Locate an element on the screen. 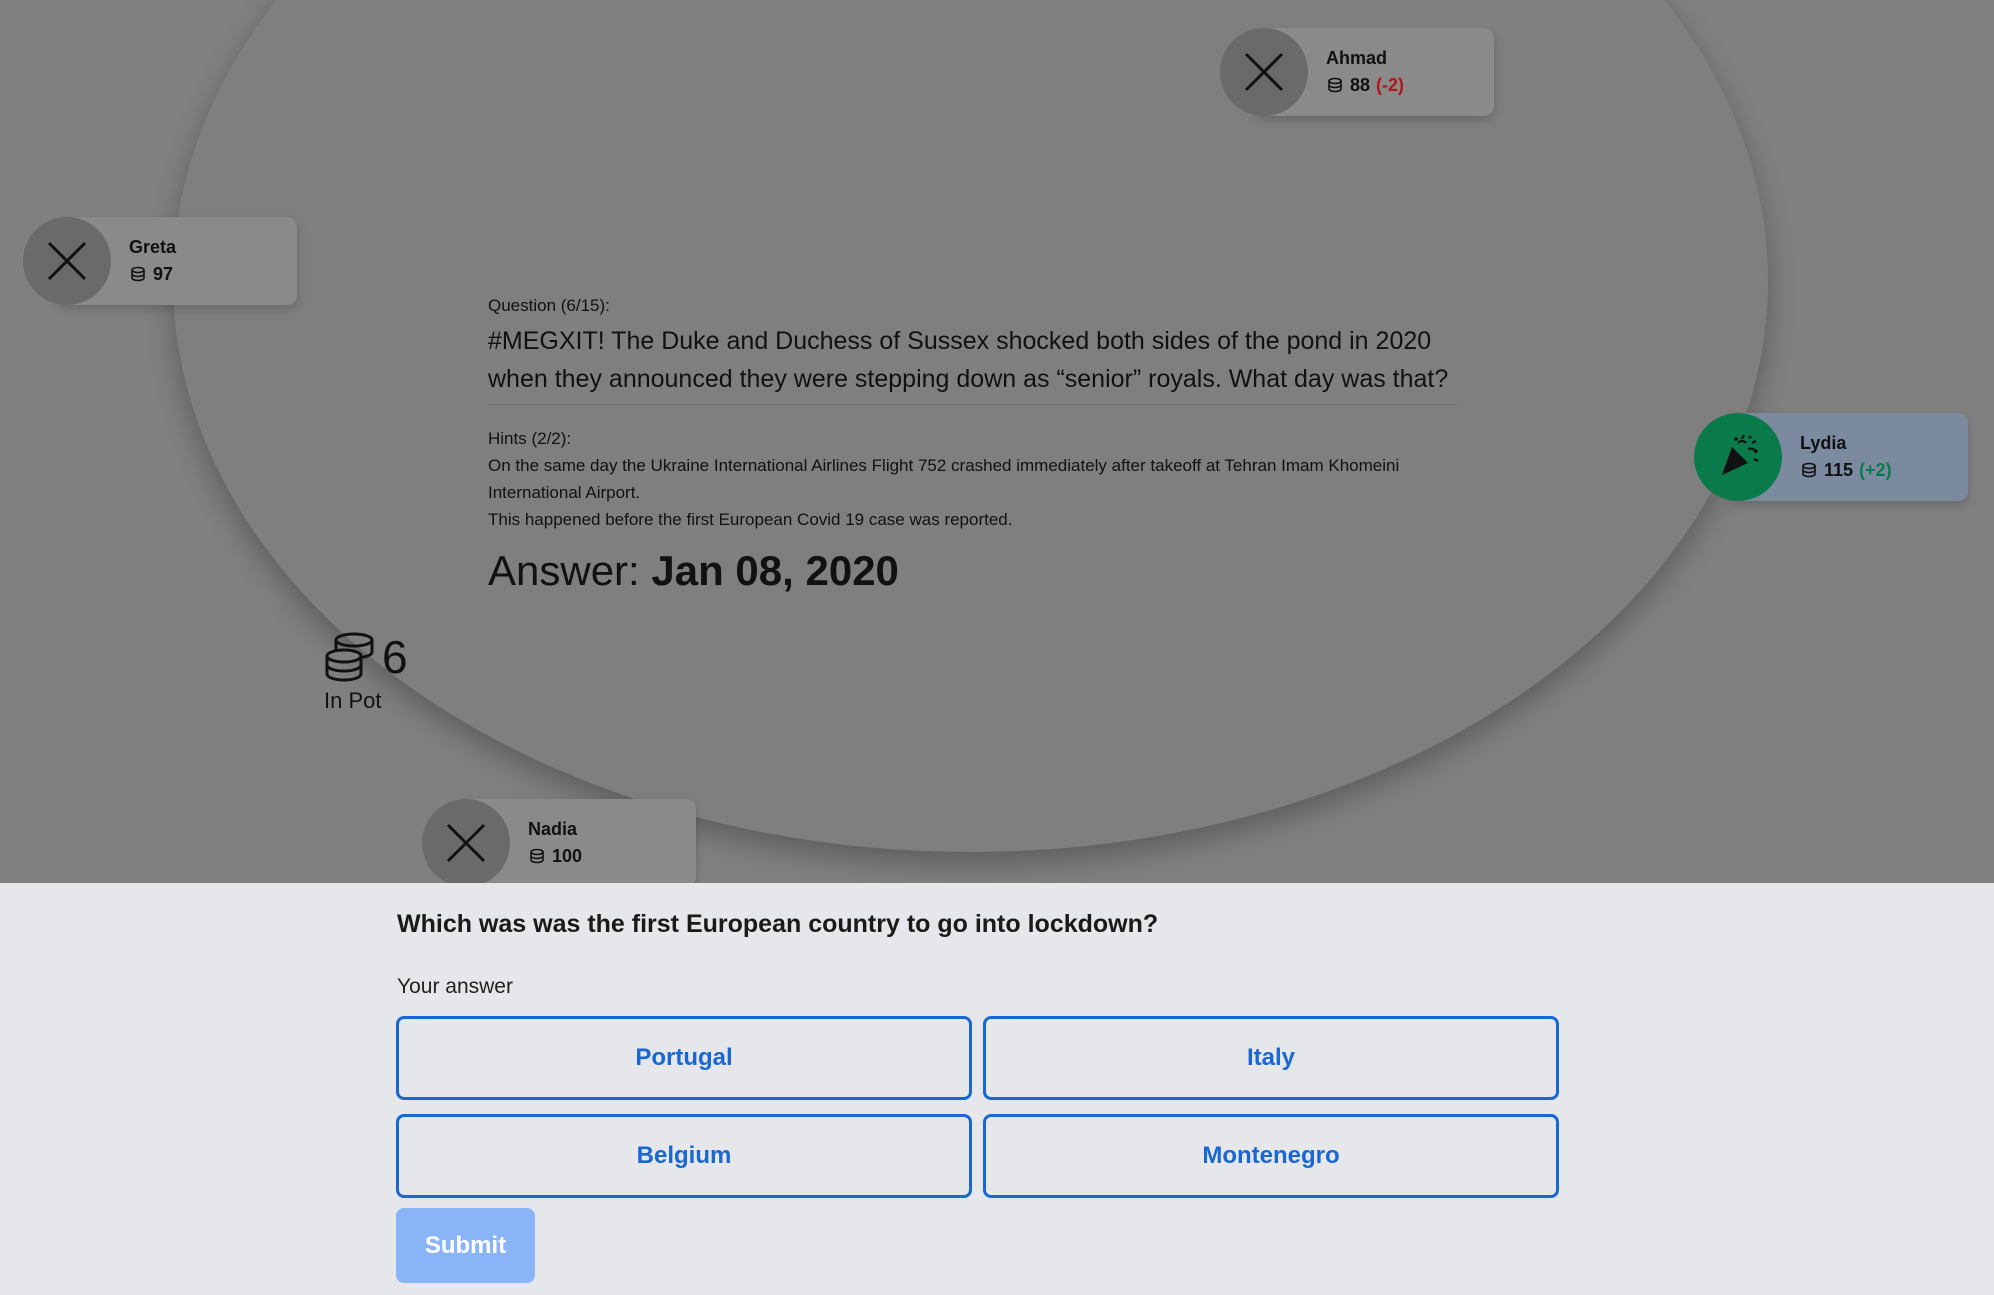 Image resolution: width=1994 pixels, height=1295 pixels. player-nadia: Nadia 100 is located at coordinates (559, 841).